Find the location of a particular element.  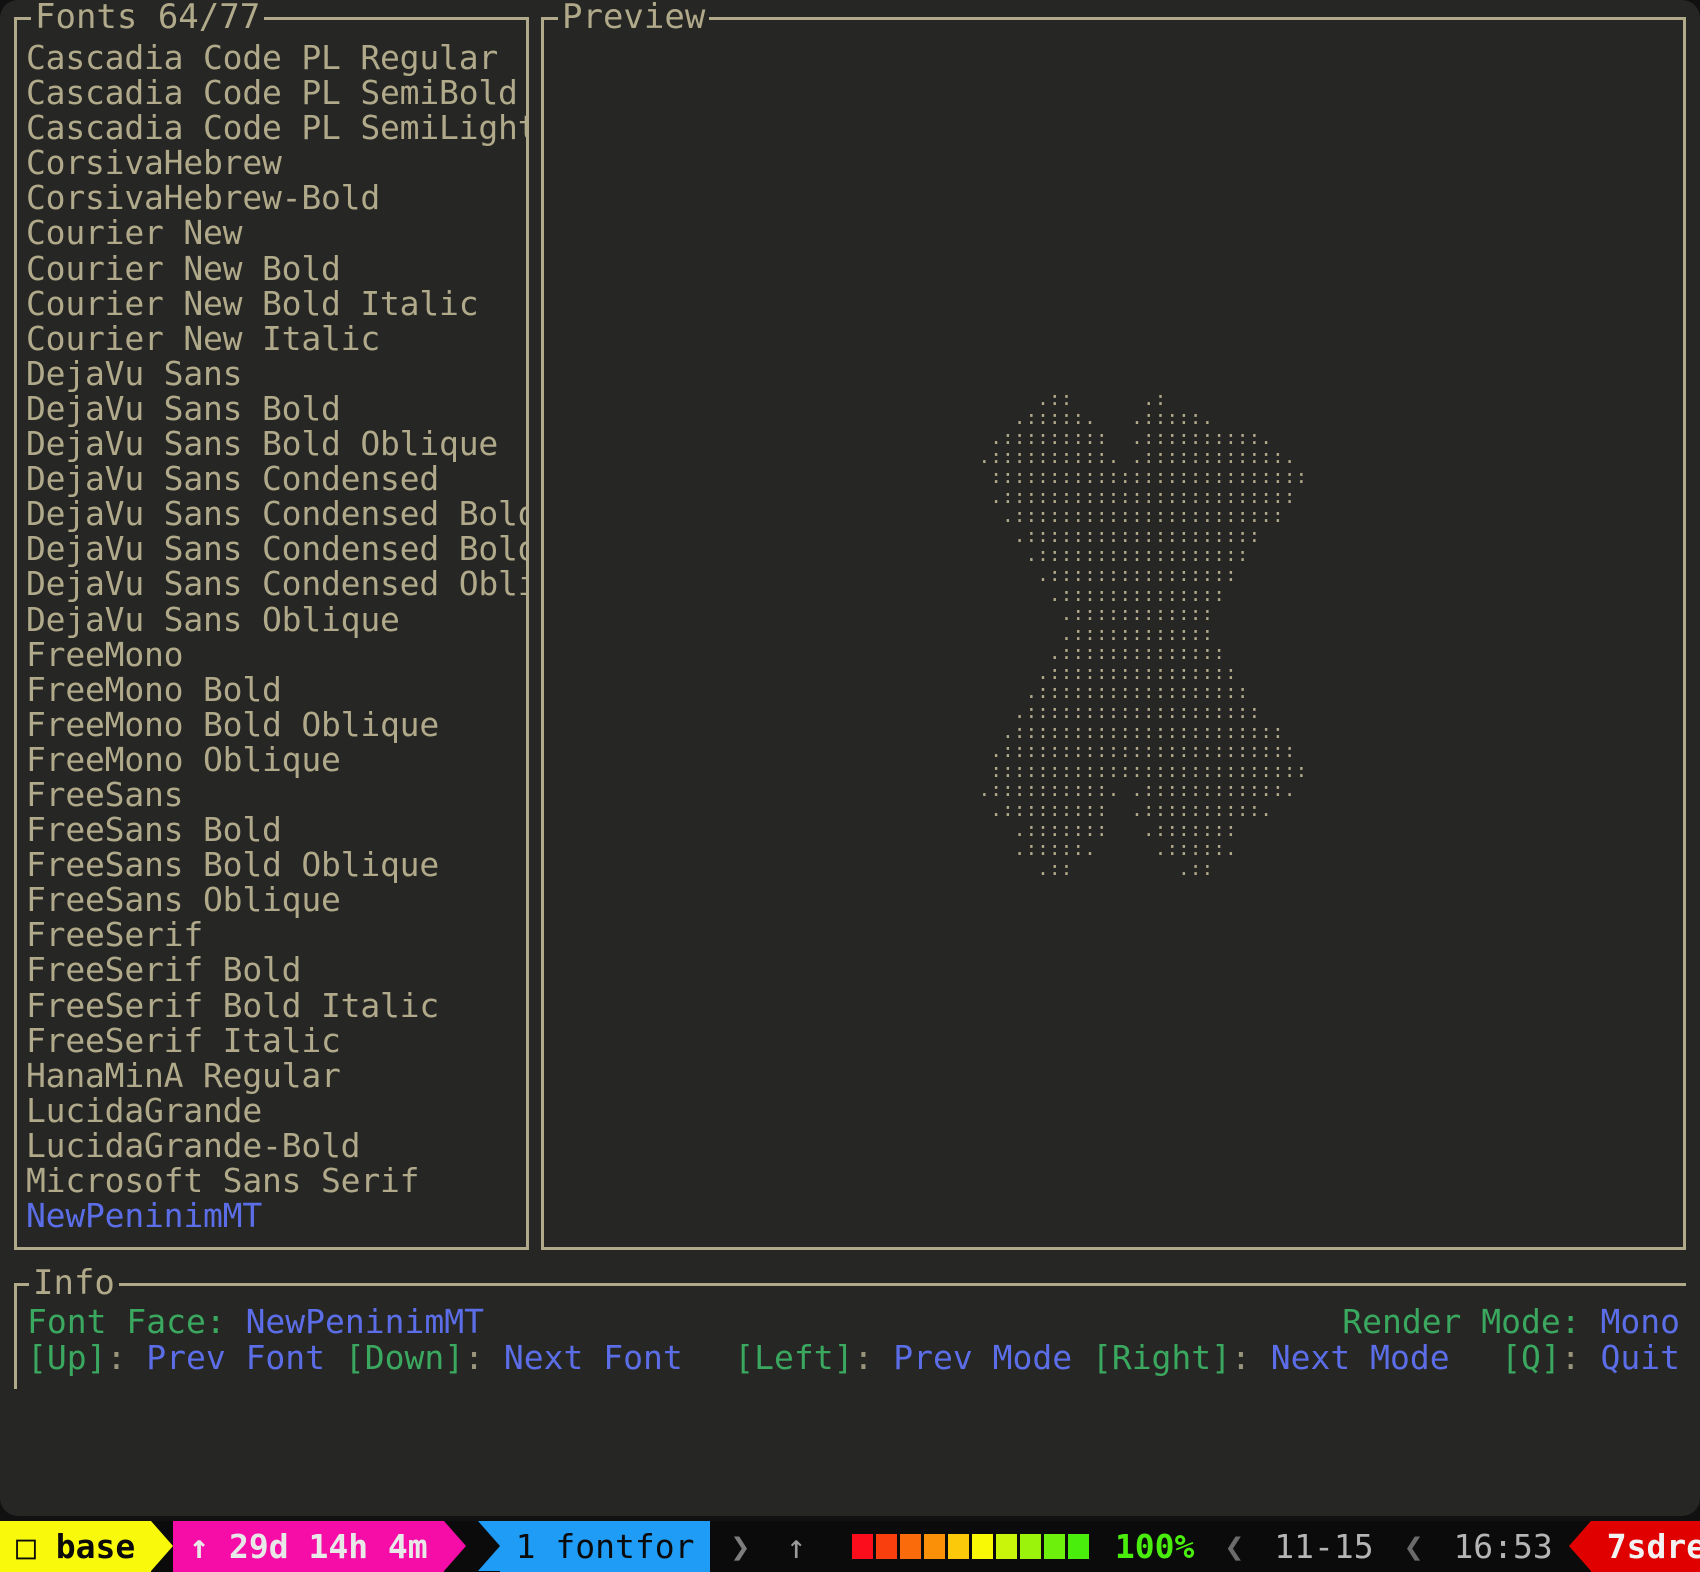

keybinding-action: Next Font is located at coordinates (583, 1357).